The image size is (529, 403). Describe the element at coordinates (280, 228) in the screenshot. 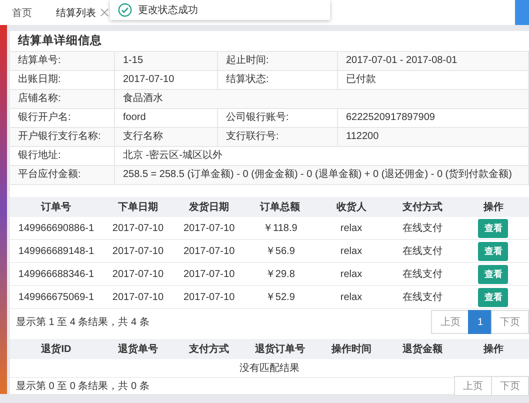

I see `table-cell: ￥118.9` at that location.